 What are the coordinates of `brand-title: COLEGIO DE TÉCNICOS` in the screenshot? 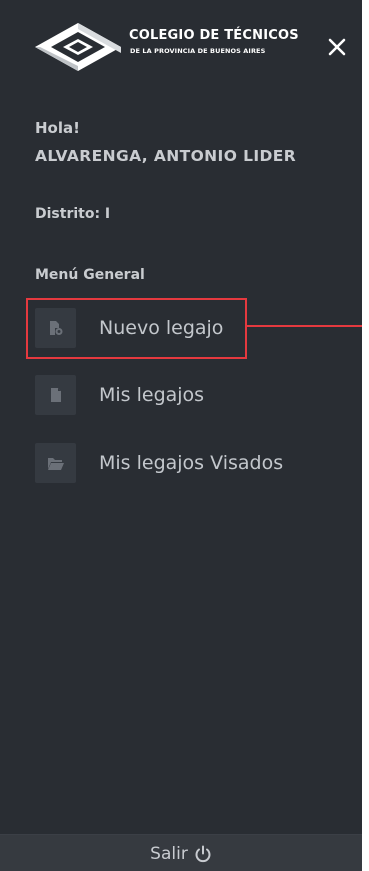 It's located at (214, 35).